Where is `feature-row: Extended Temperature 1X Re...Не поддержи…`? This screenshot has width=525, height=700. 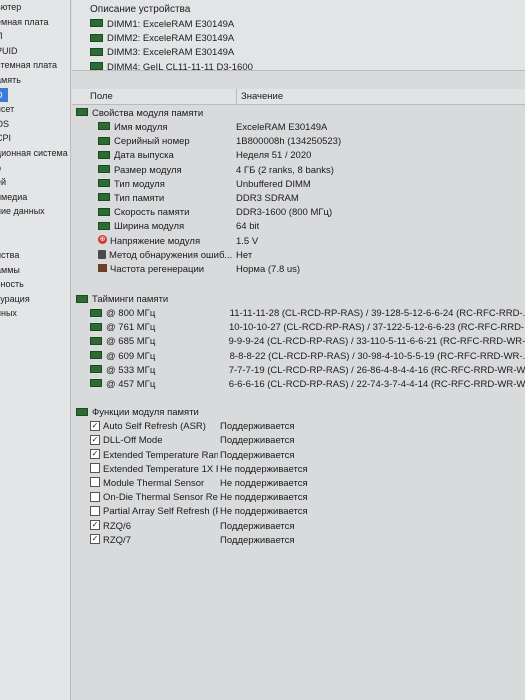 feature-row: Extended Temperature 1X Re...Не поддержи… is located at coordinates (298, 470).